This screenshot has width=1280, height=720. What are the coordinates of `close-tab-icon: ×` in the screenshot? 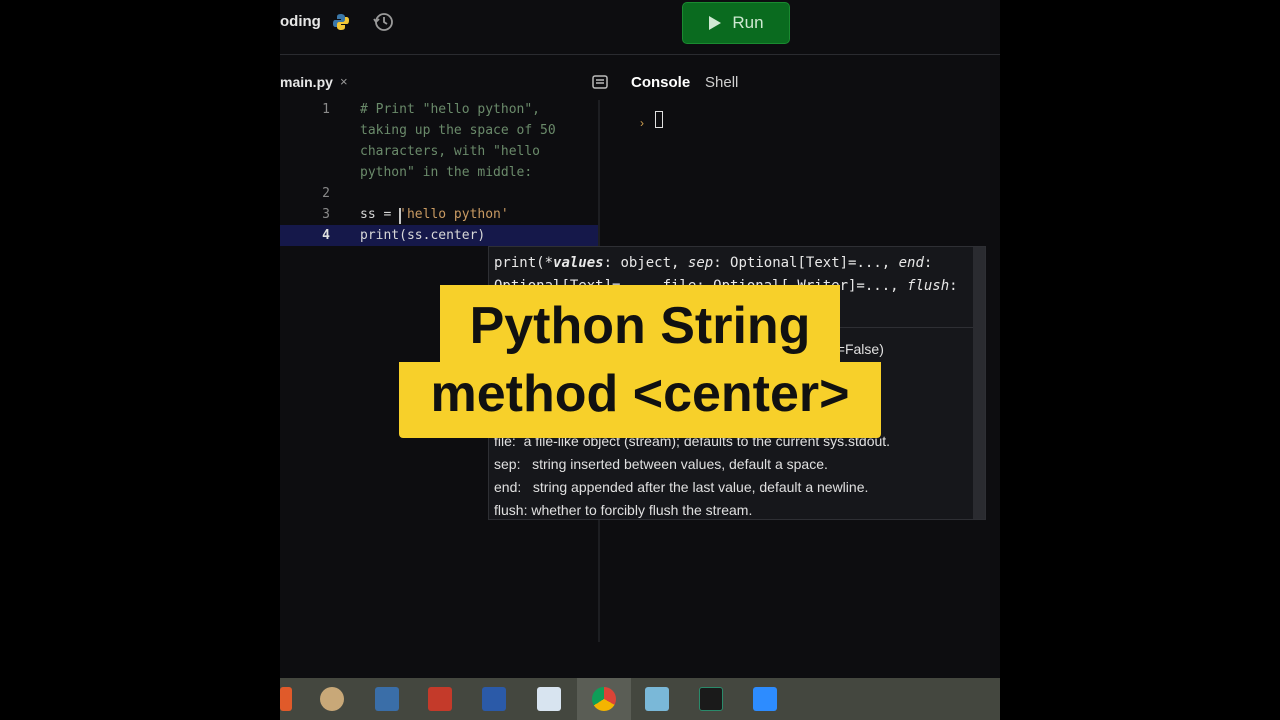 It's located at (344, 81).